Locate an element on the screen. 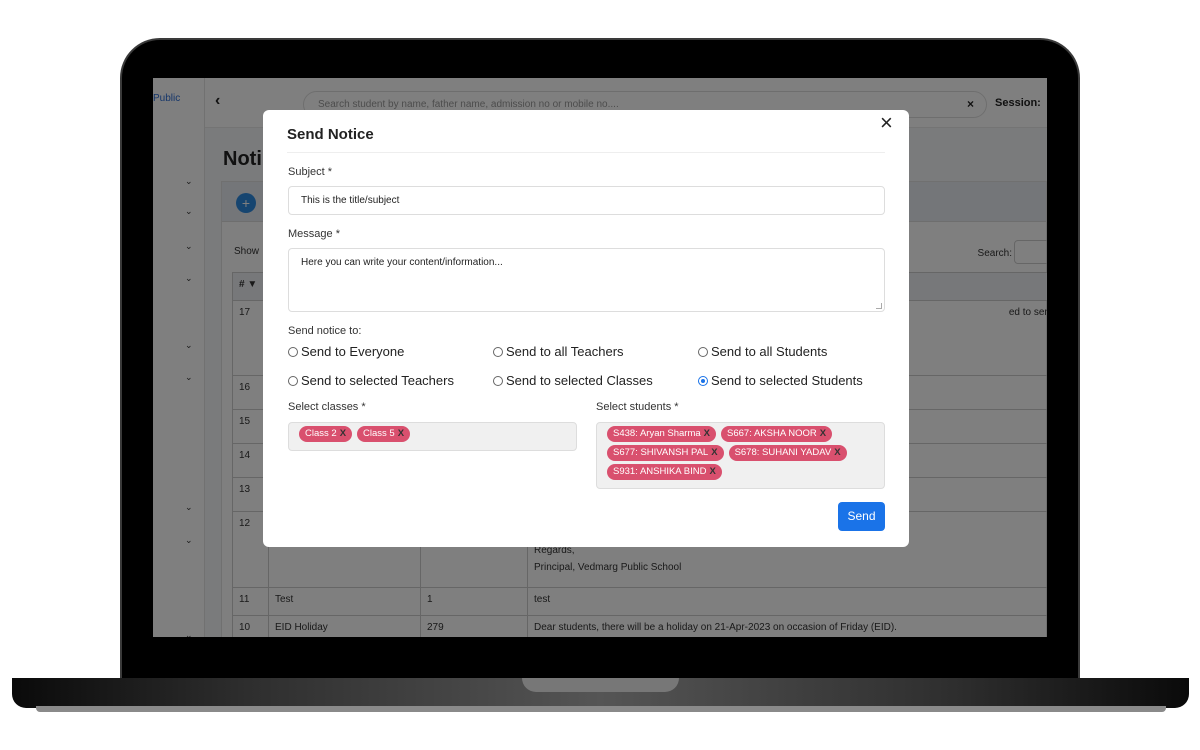  subject-label: Subject * is located at coordinates (310, 172).